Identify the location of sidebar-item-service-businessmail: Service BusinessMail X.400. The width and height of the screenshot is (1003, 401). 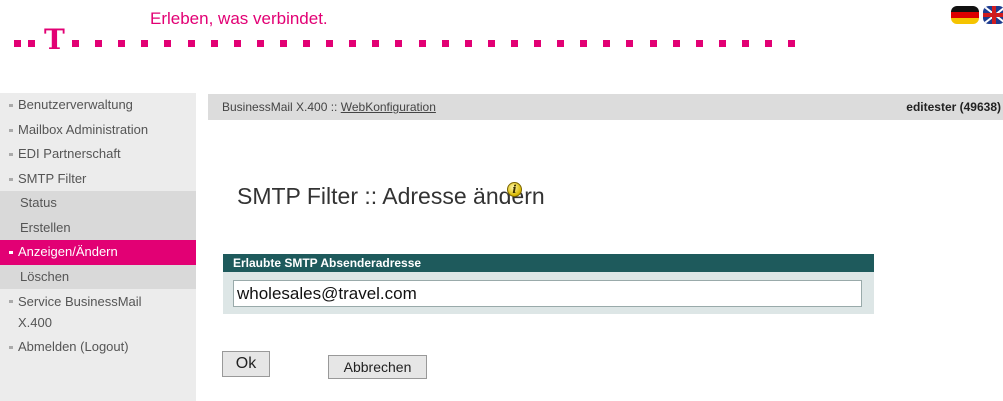
(85, 312).